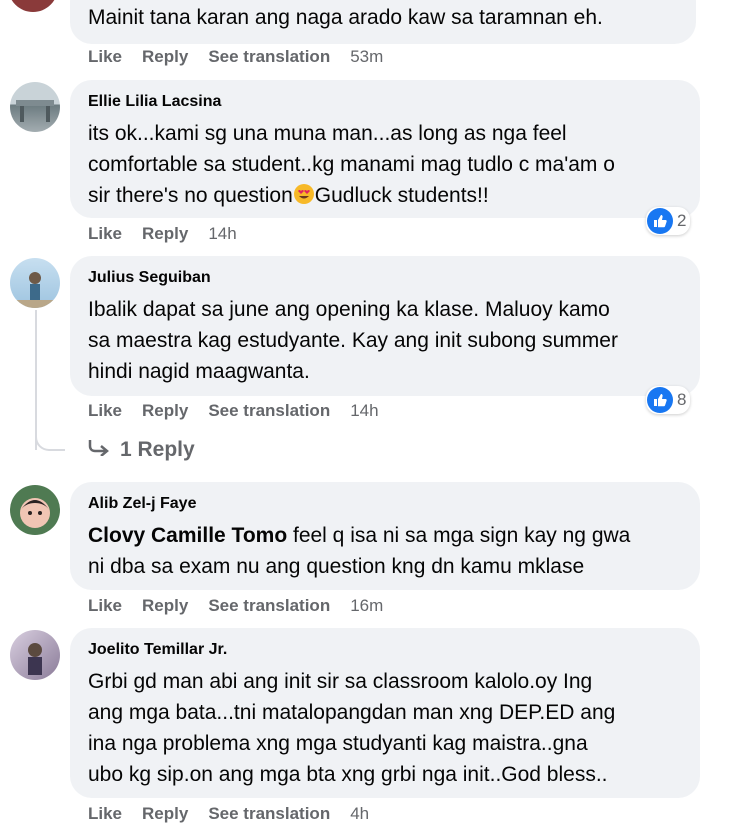 Image resolution: width=750 pixels, height=830 pixels. What do you see at coordinates (385, 278) in the screenshot?
I see `comment-author: Julius Seguiban` at bounding box center [385, 278].